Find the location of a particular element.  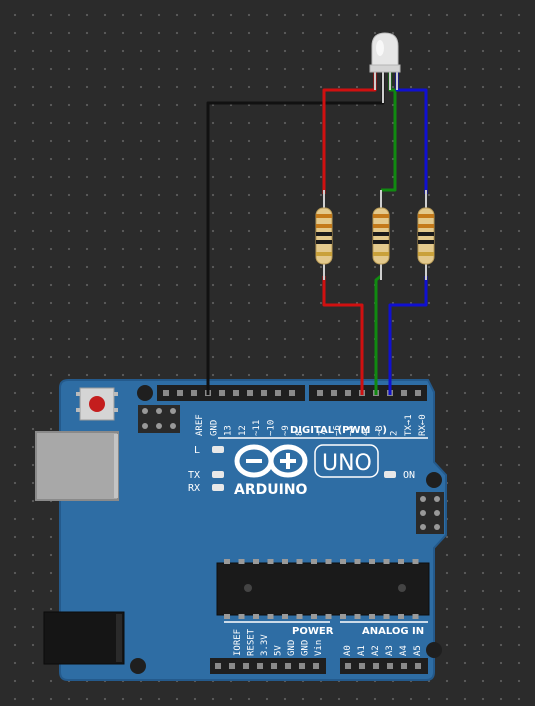

power-jack is located at coordinates (84, 638).